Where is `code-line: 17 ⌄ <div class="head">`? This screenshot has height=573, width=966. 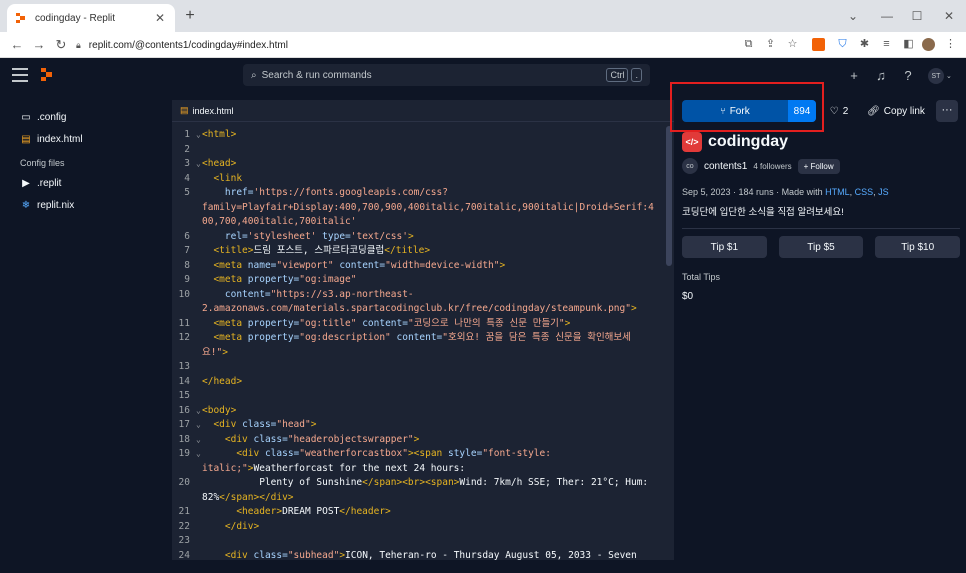
code-line: 17 ⌄ <div class="head"> is located at coordinates (423, 425).